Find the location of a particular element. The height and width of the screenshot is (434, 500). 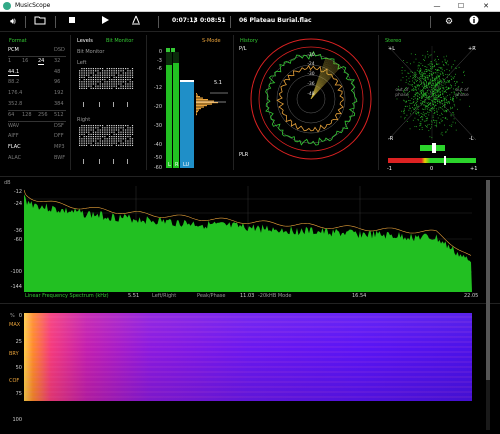

loudness-meter-bar is located at coordinates (187, 125).